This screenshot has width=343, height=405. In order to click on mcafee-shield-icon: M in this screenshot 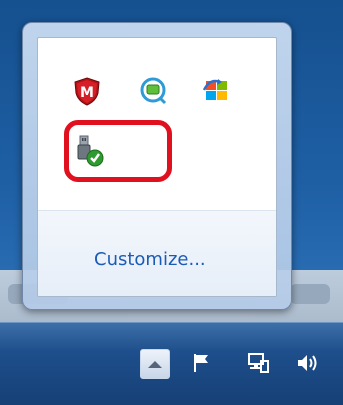, I will do `click(87, 91)`.